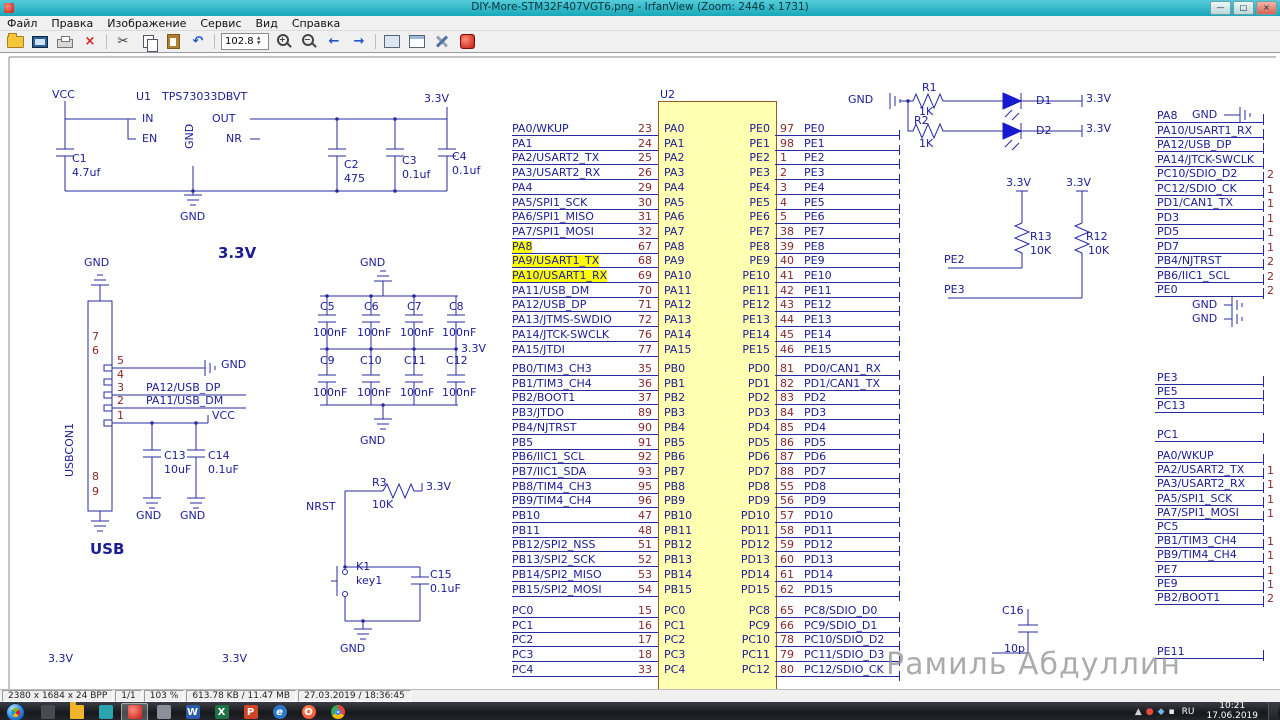 This screenshot has height=720, width=1280. Describe the element at coordinates (645, 305) in the screenshot. I see `left-pin-number: 71` at that location.